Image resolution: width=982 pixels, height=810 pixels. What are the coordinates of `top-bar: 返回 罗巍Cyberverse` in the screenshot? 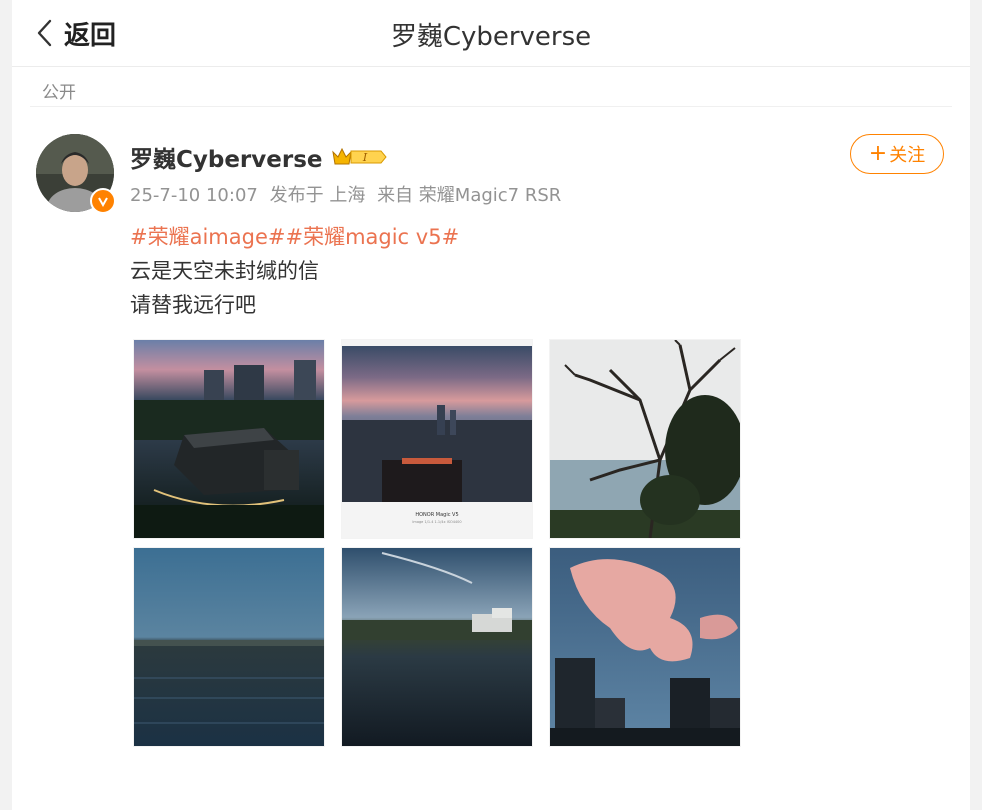 It's located at (491, 33).